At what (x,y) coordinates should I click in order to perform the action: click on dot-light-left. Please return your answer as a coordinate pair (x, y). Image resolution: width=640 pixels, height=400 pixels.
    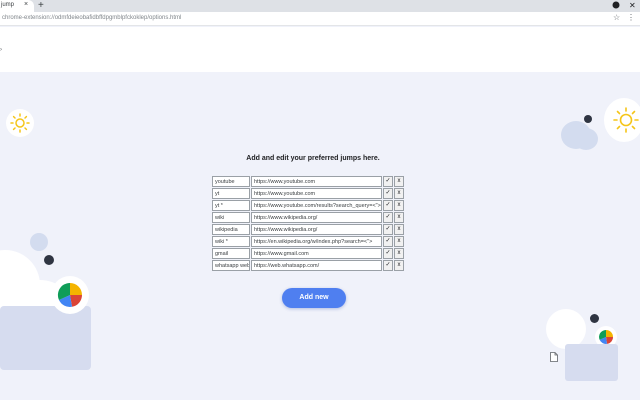
    Looking at the image, I should click on (39, 242).